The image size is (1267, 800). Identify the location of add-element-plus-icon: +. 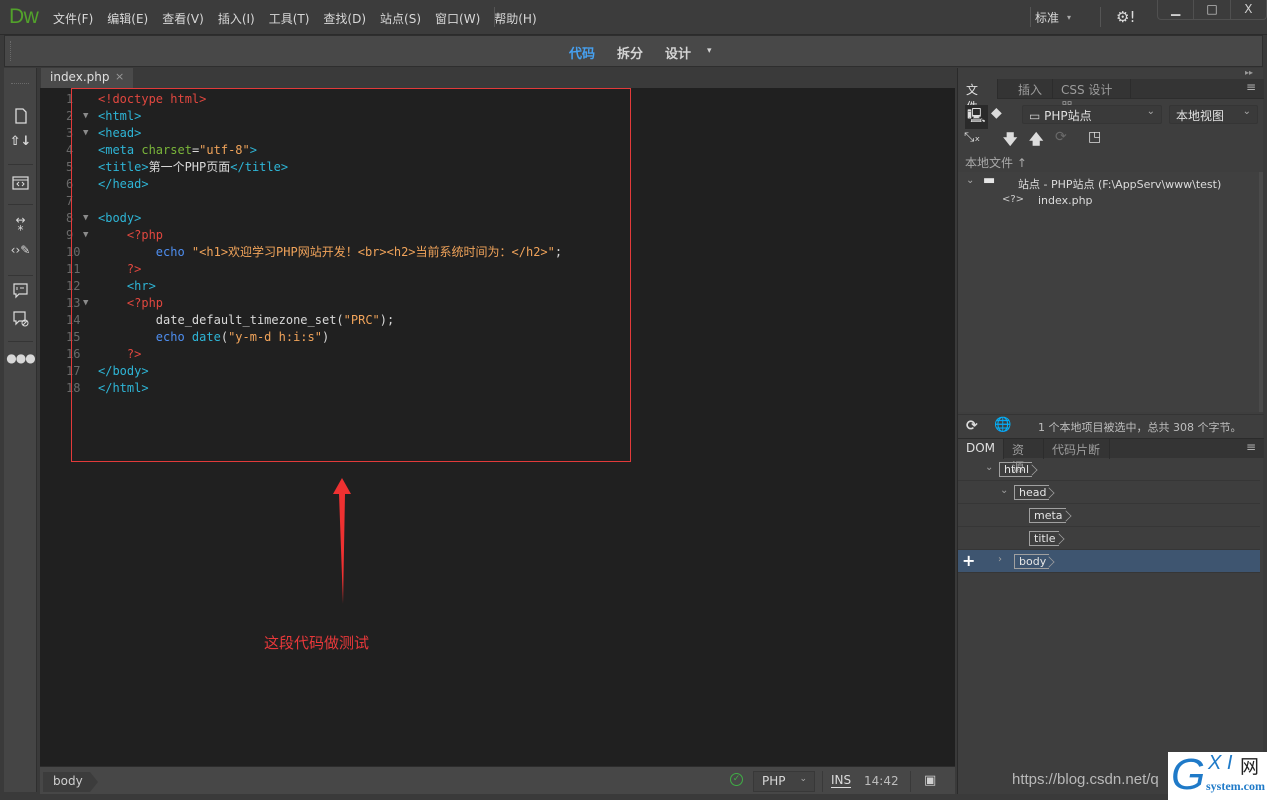
(968, 560).